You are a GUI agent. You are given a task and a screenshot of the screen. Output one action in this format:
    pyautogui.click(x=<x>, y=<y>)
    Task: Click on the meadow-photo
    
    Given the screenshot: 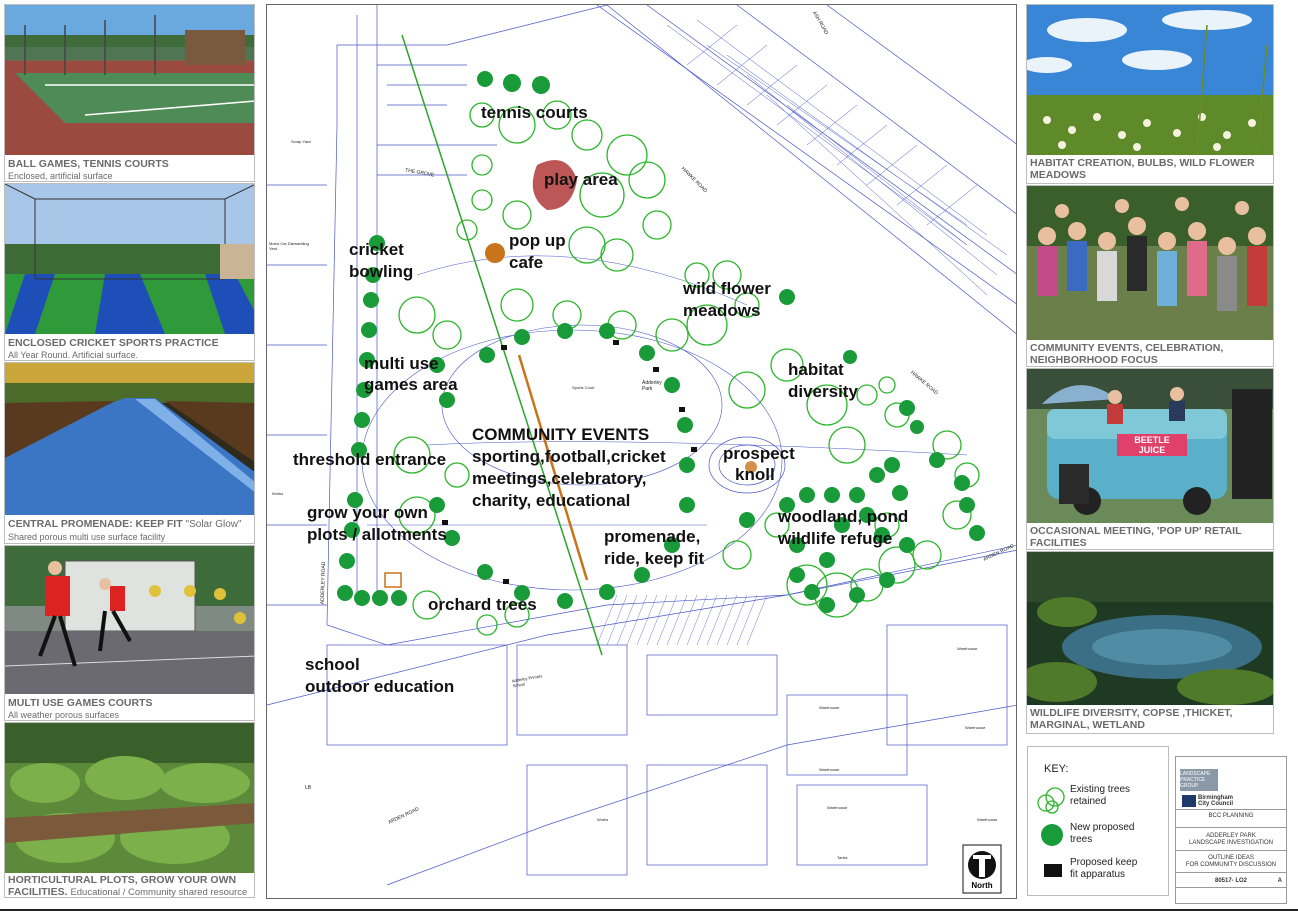 What is the action you would take?
    pyautogui.click(x=1150, y=80)
    